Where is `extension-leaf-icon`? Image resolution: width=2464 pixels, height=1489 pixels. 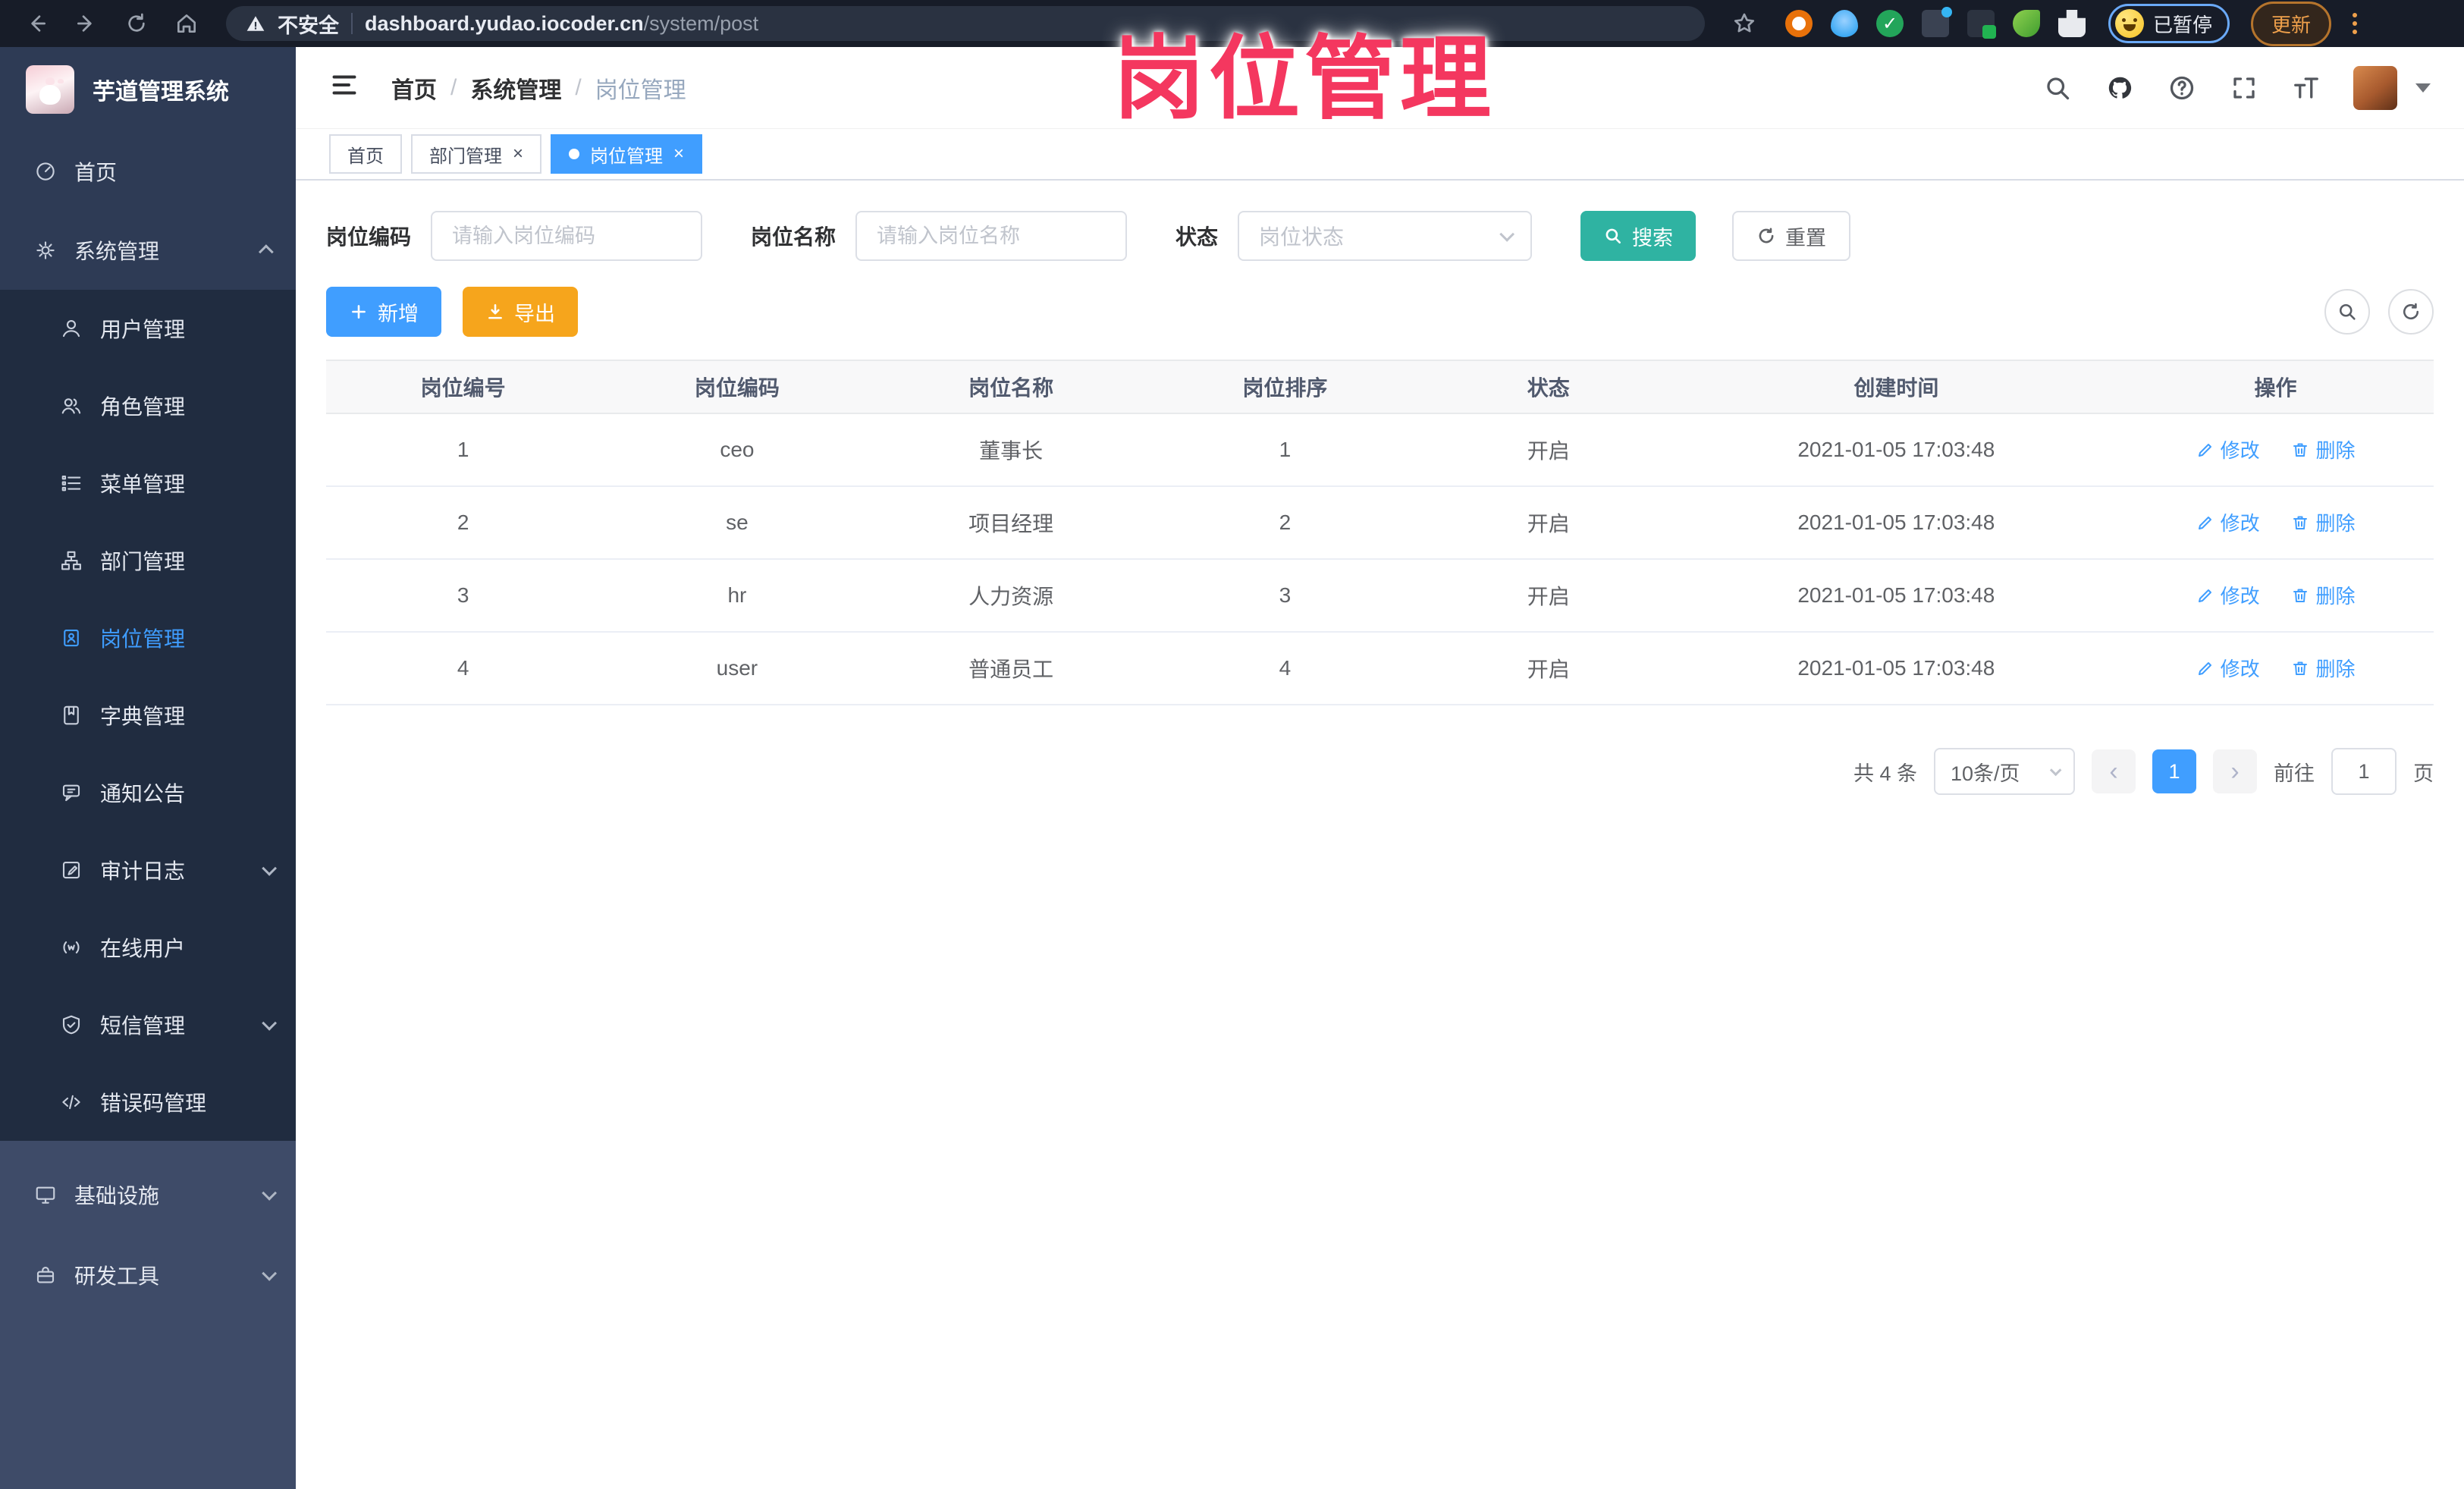
extension-leaf-icon is located at coordinates (2027, 23).